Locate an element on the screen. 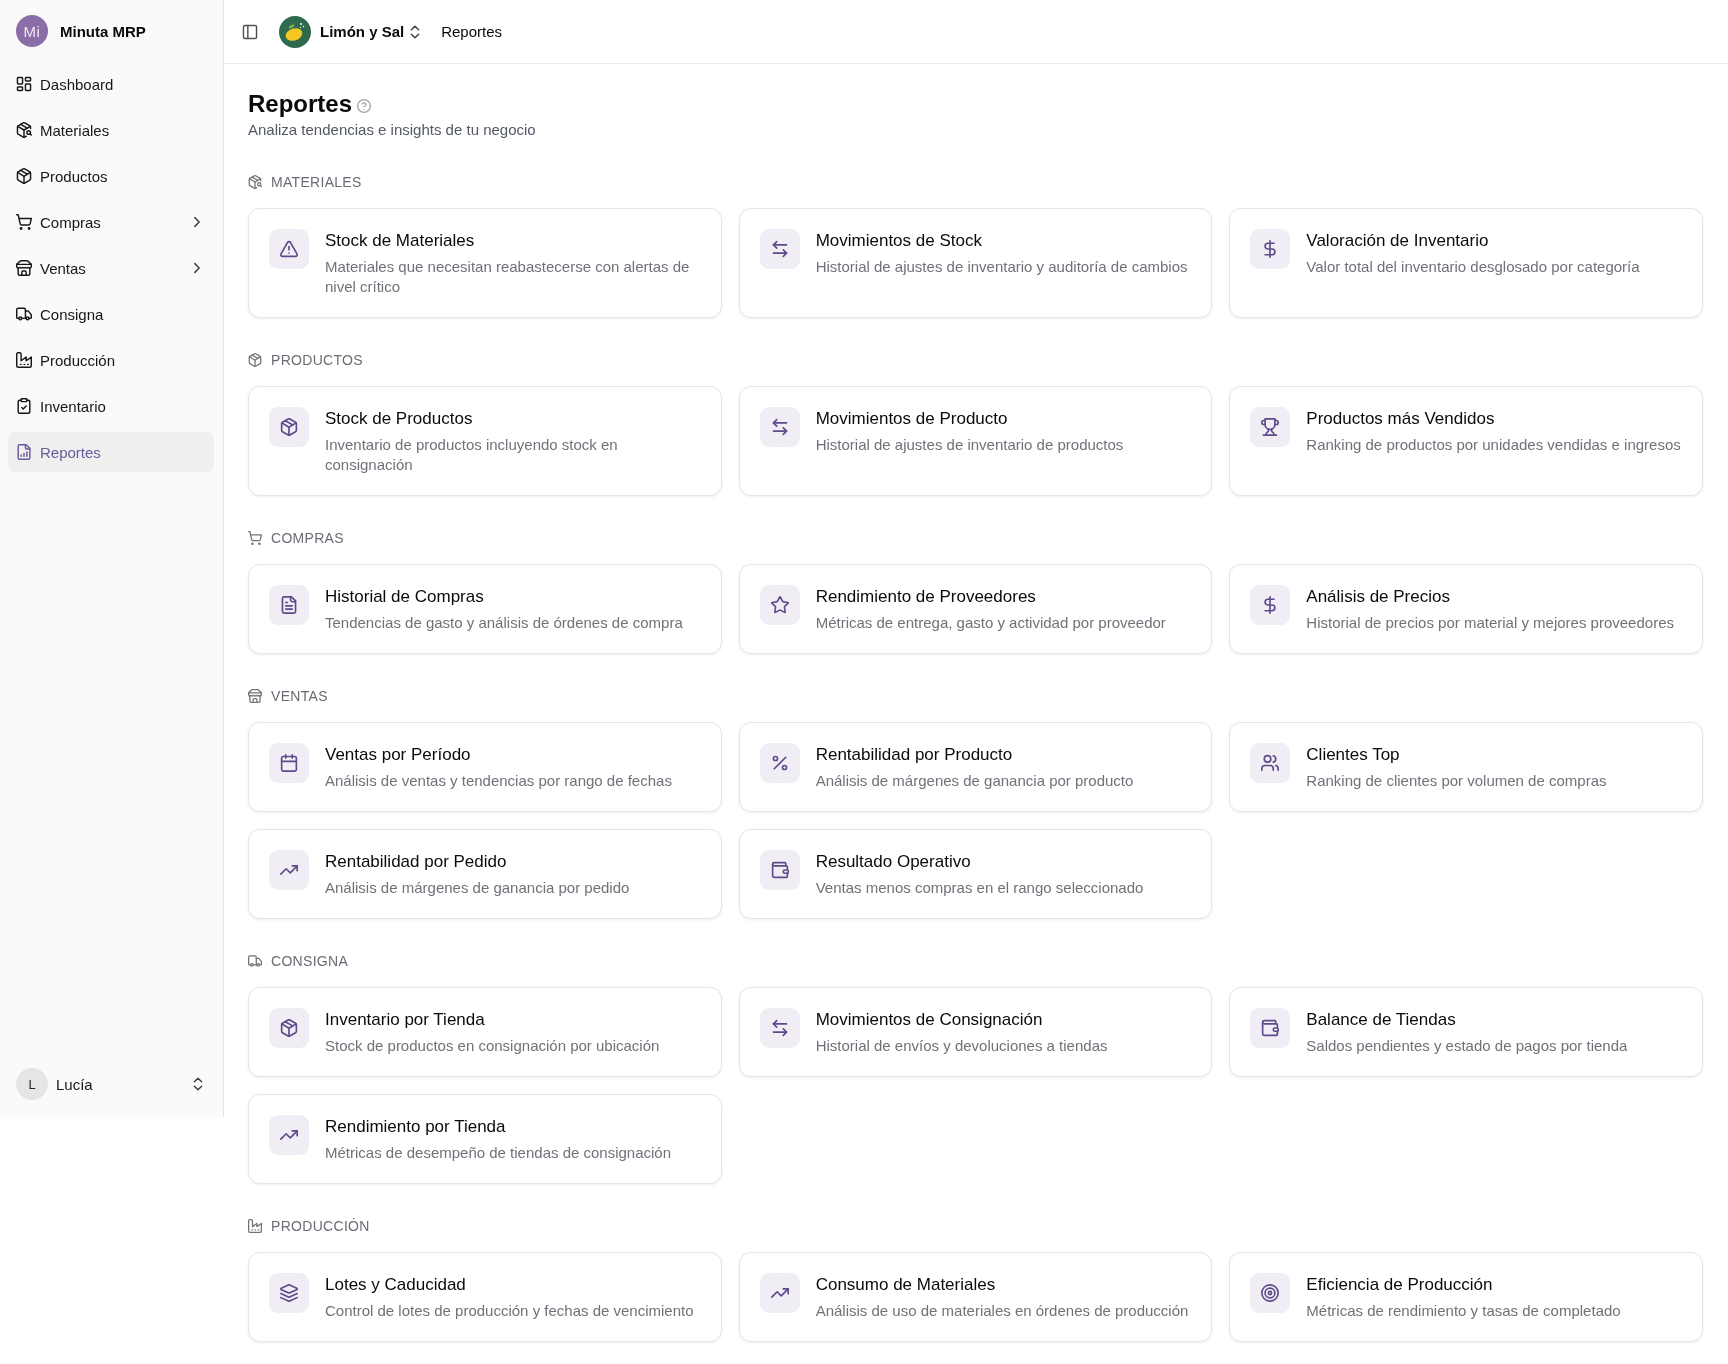 The image size is (1728, 1364). report-card: Movimientos de Consignación Historial de envíos y devoluciones a tiendas is located at coordinates (975, 1032).